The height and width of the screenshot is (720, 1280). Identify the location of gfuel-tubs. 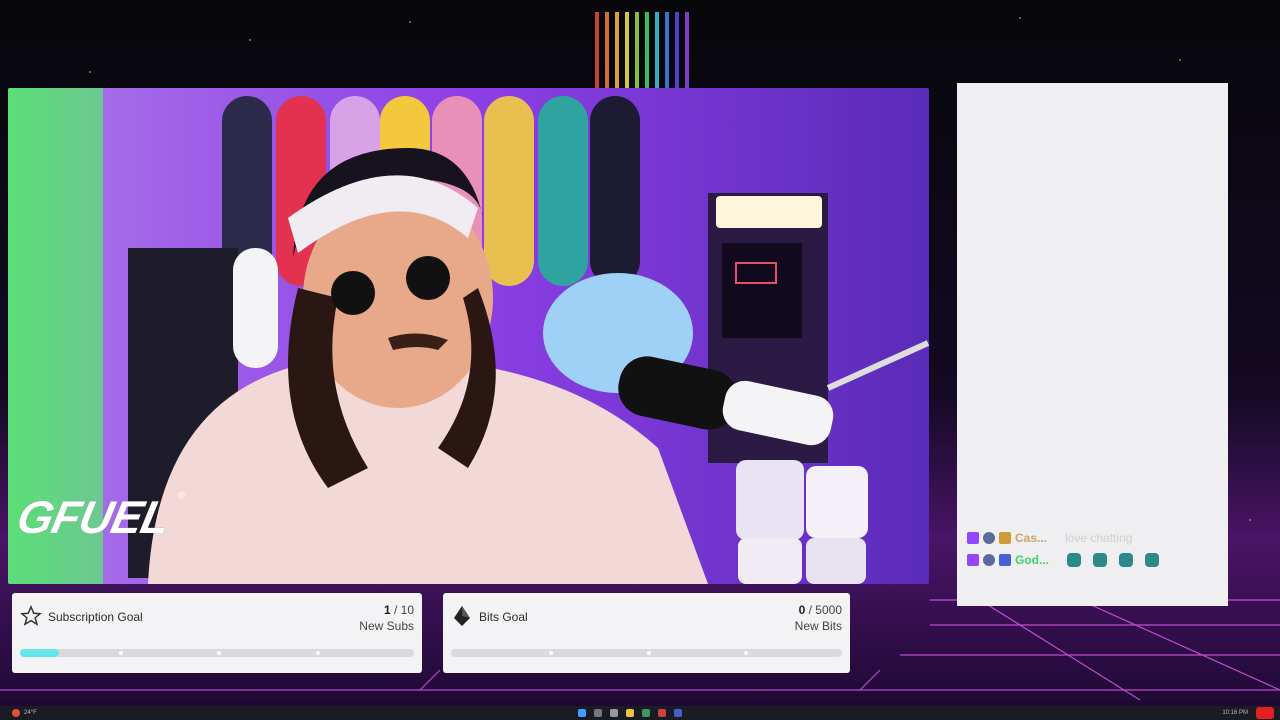
(802, 522).